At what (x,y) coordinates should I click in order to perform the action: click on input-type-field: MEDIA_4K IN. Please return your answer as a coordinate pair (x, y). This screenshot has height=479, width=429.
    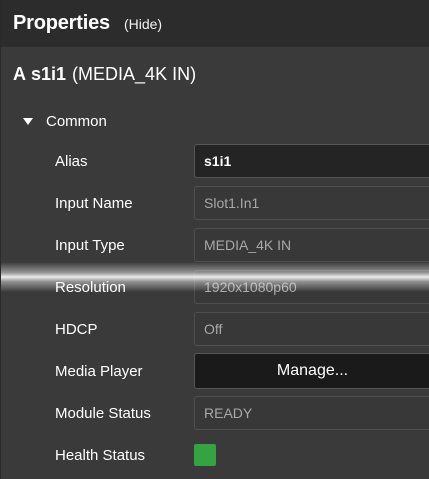
    Looking at the image, I should click on (311, 245).